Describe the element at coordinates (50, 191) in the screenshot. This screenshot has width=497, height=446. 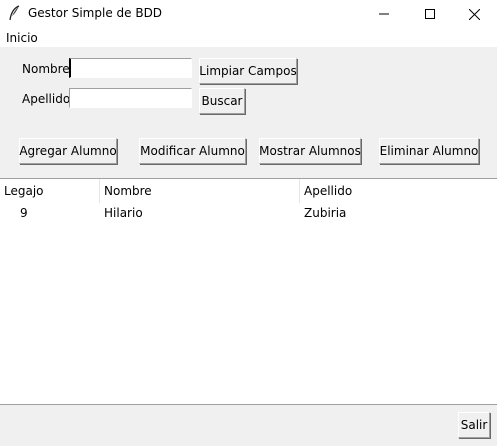
I see `column-header-legajo: Legajo` at that location.